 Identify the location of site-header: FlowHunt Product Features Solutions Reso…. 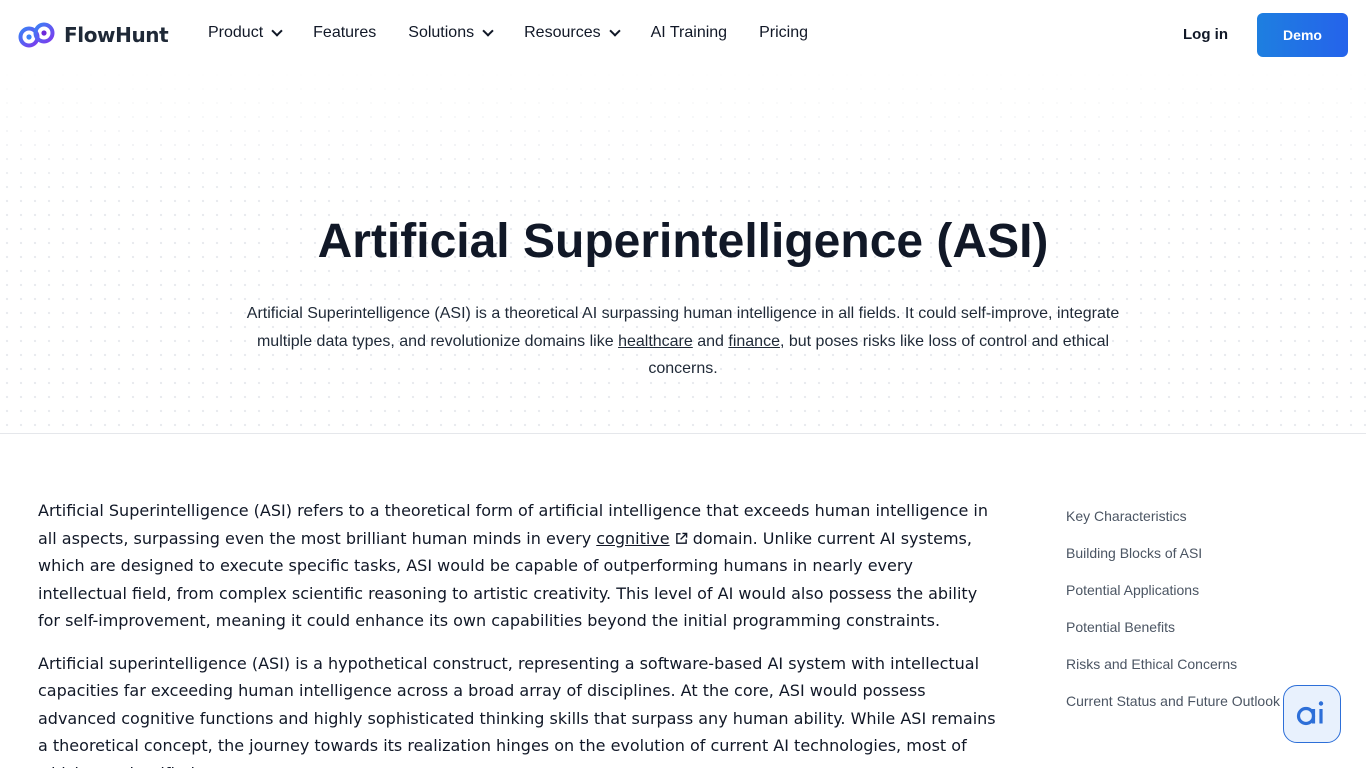
(683, 34).